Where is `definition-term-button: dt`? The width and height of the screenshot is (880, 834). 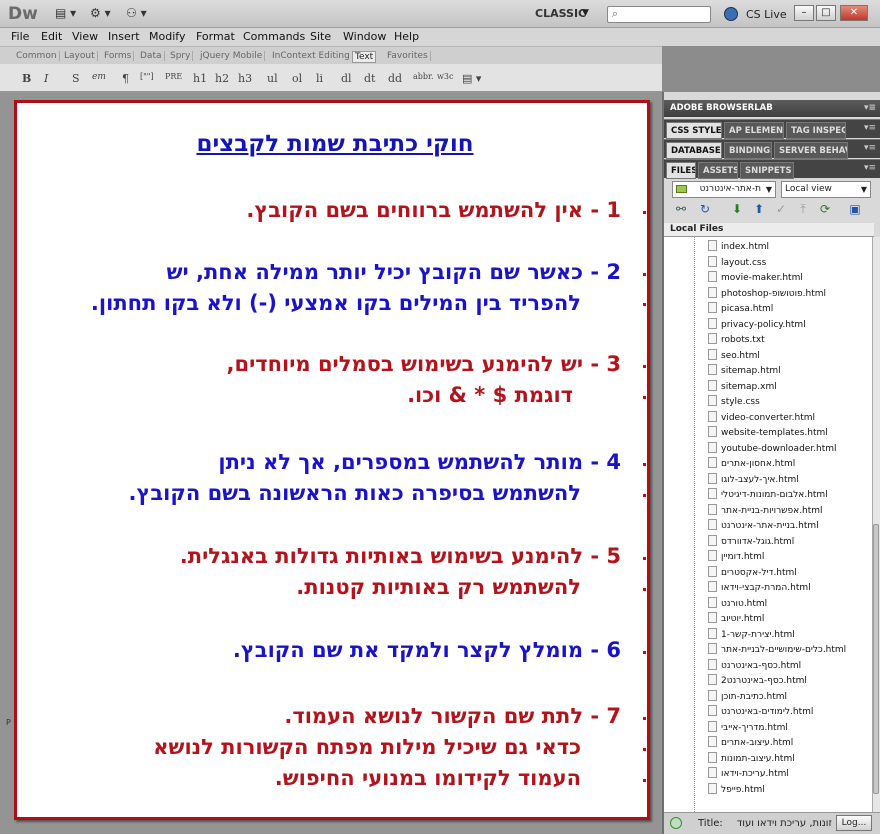 definition-term-button: dt is located at coordinates (369, 78).